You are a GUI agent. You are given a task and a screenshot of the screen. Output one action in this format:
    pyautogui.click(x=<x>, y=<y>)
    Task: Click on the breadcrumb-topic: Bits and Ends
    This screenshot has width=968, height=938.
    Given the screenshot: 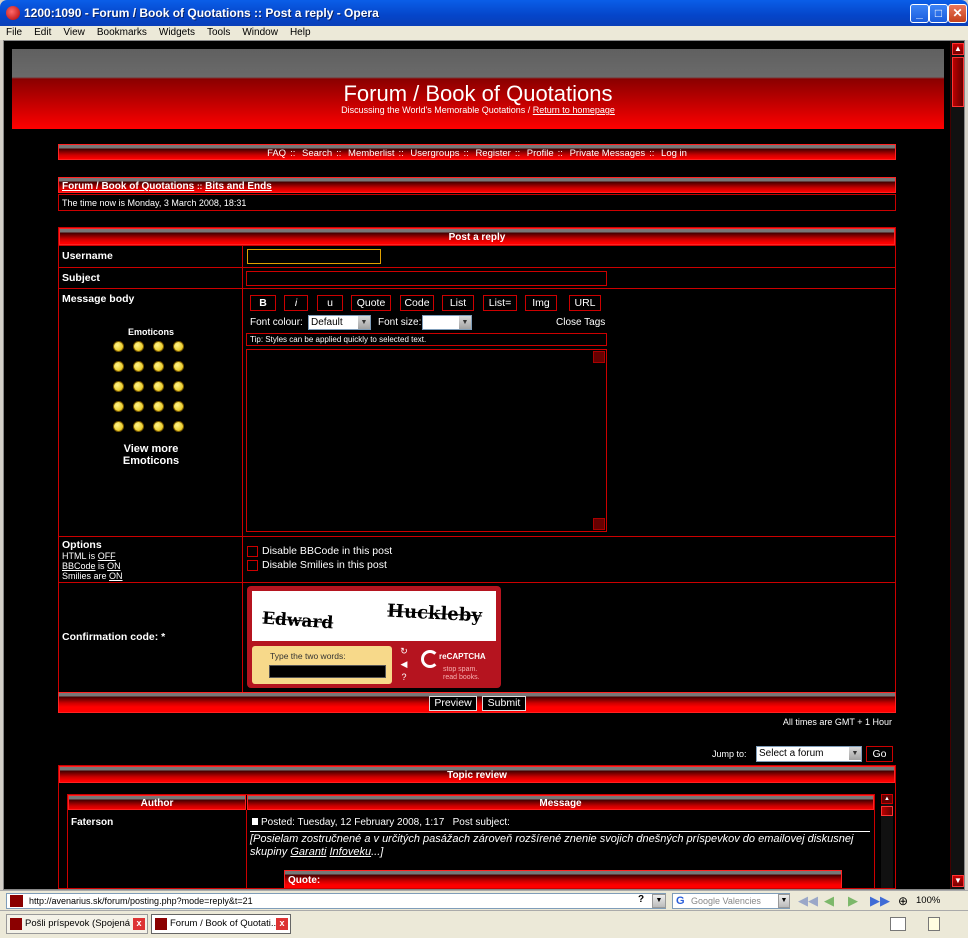 What is the action you would take?
    pyautogui.click(x=238, y=186)
    